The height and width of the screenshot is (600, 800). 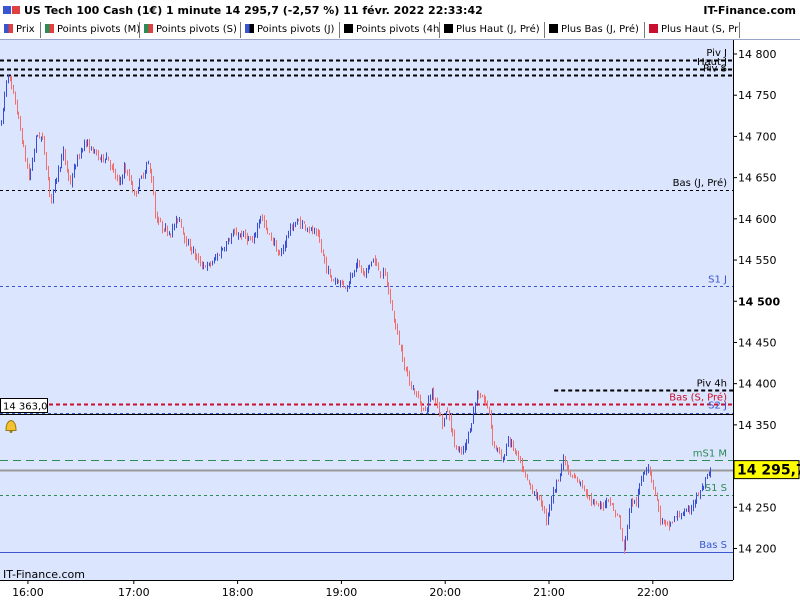 I want to click on y-tick-label: 14 250, so click(x=757, y=507).